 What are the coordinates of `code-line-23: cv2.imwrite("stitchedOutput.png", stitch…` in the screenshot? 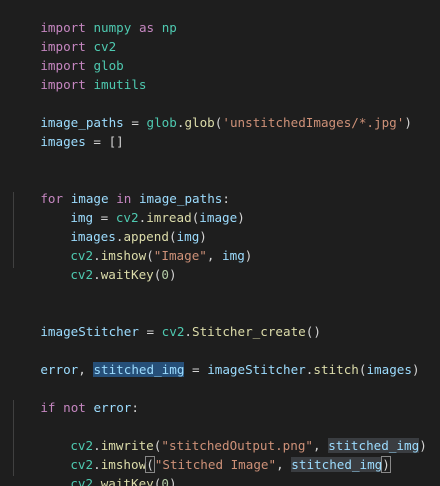 It's located at (233, 435).